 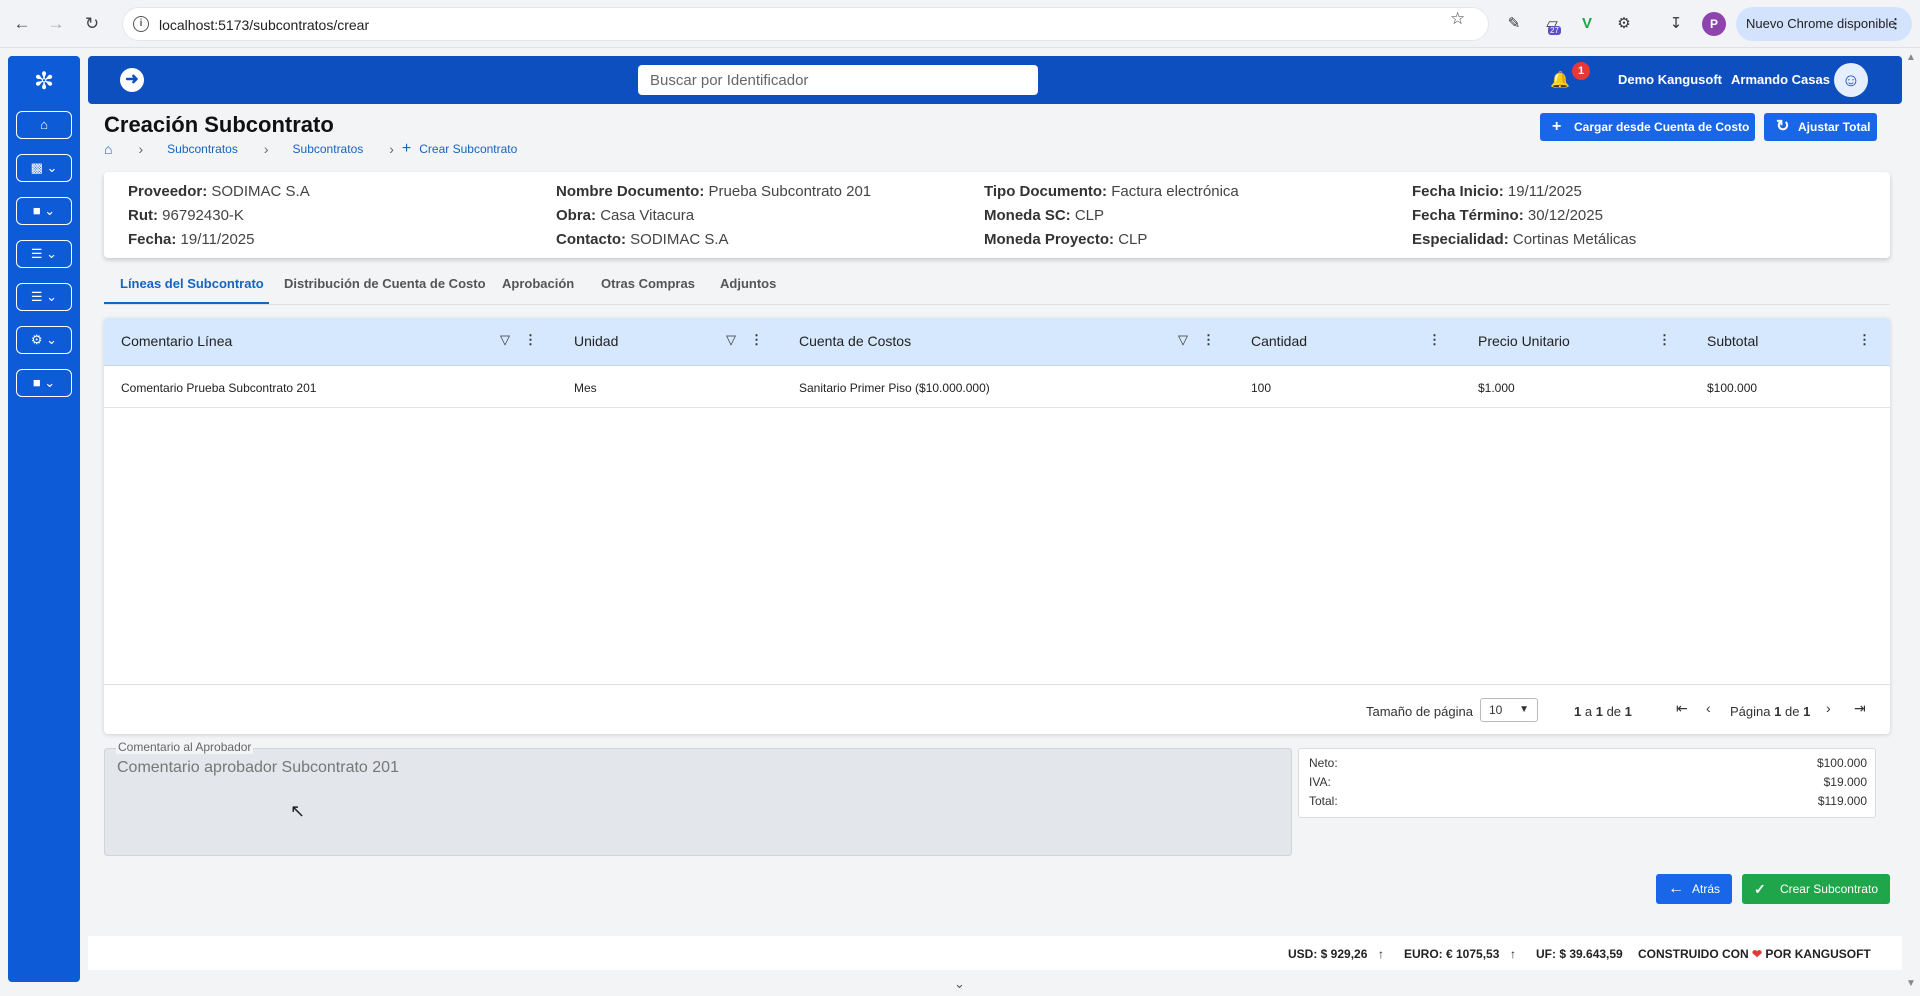 What do you see at coordinates (1694, 889) in the screenshot?
I see `back-button: ← Atrás` at bounding box center [1694, 889].